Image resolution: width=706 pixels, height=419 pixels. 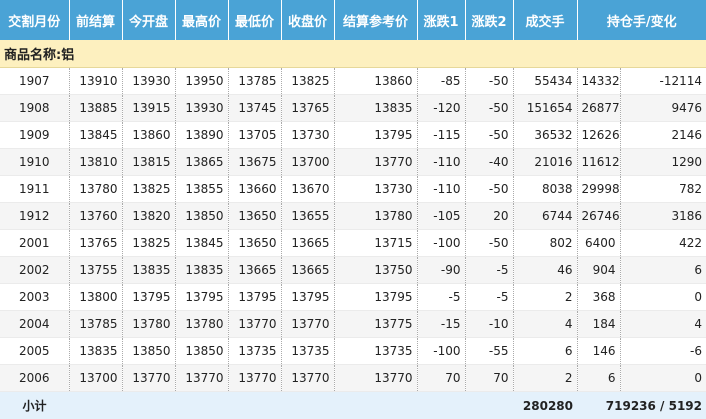 I want to click on cell-open: 13795, so click(x=148, y=297).